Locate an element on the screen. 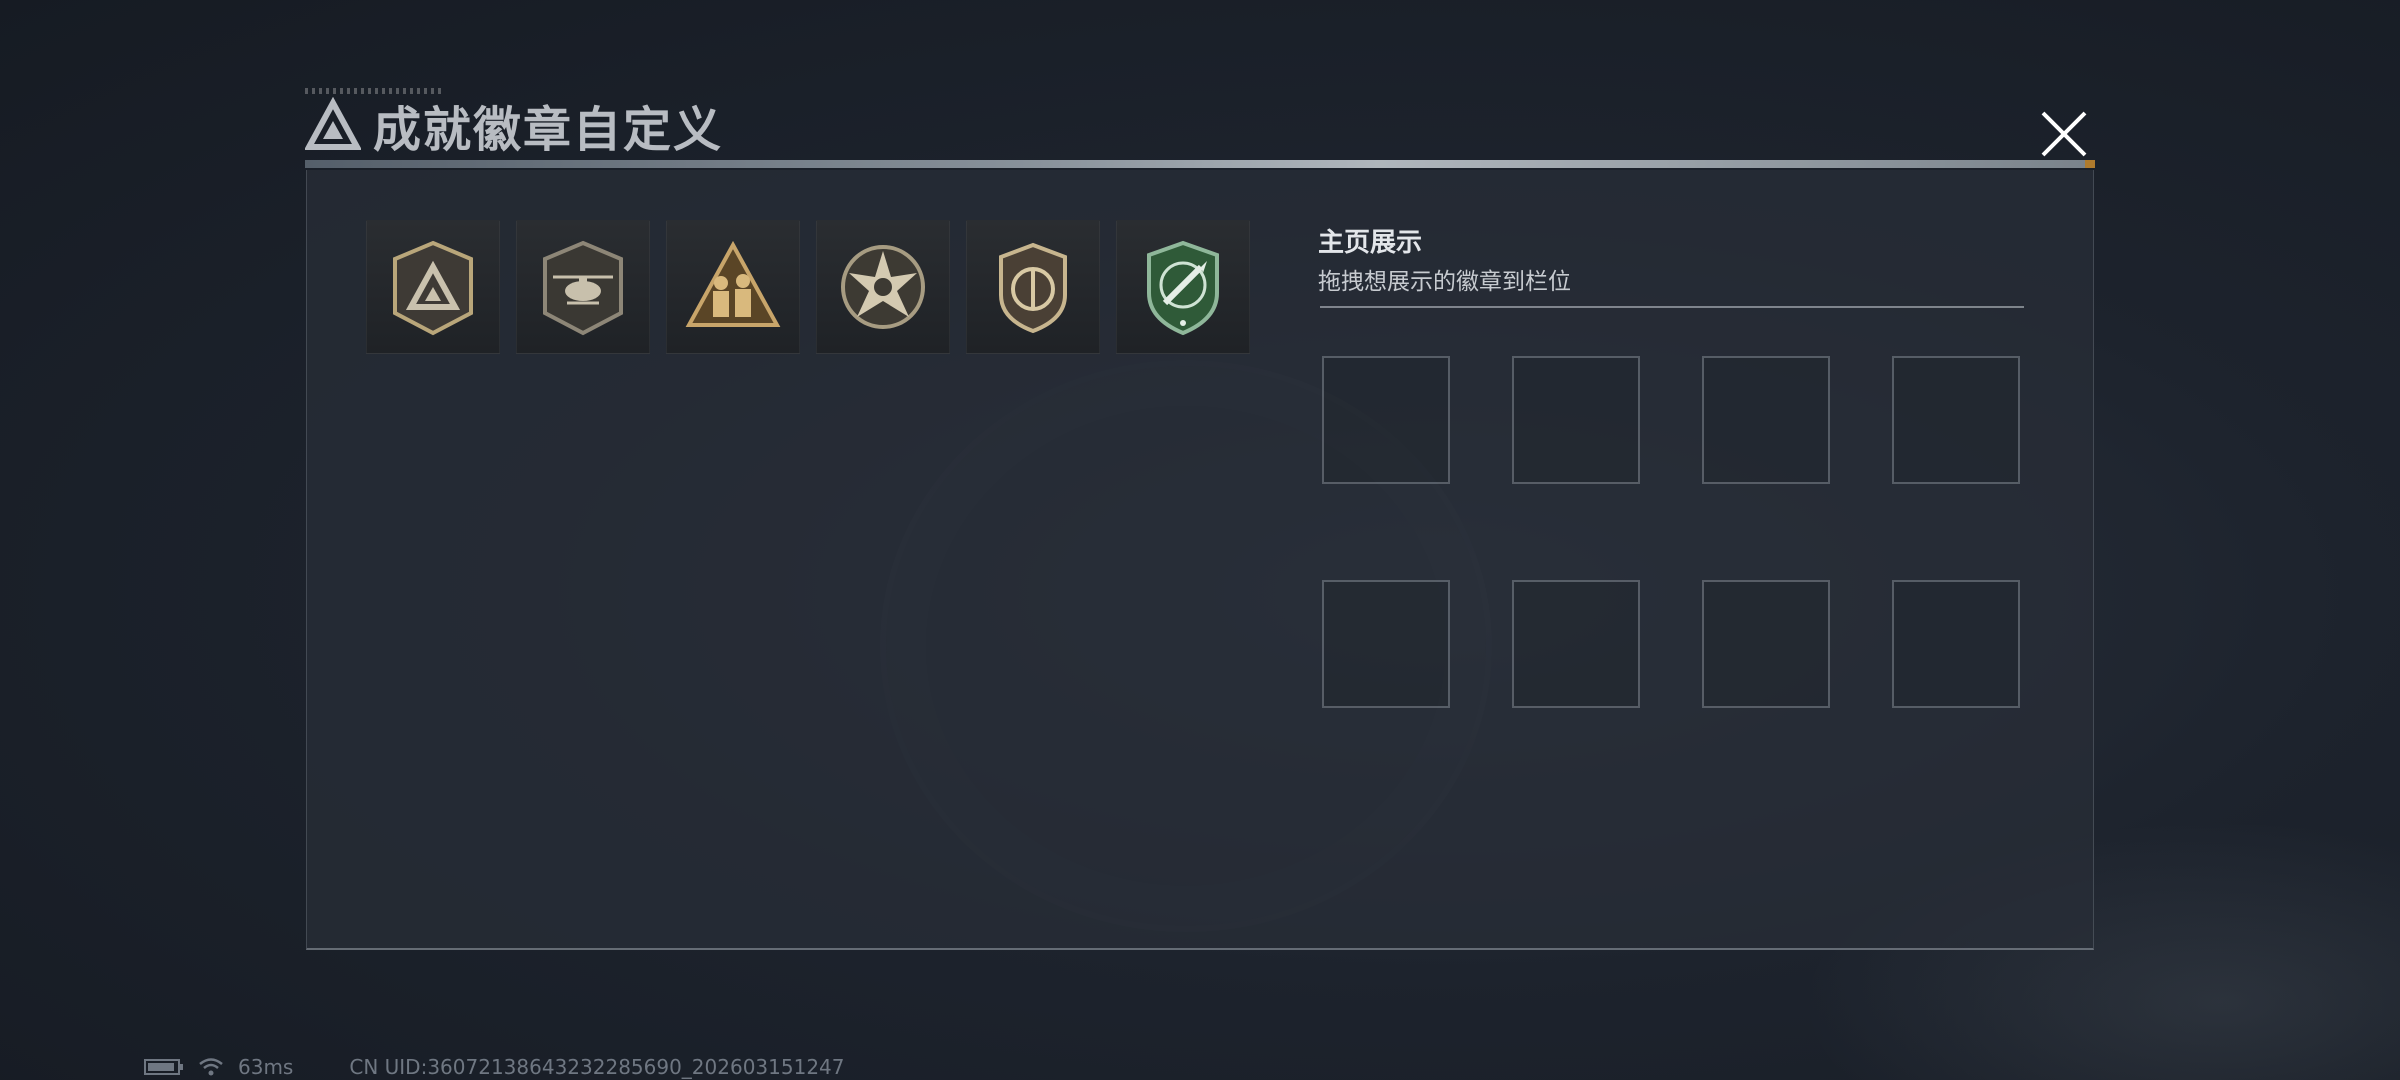 The image size is (2400, 1080). dialog-header: 成就徽章自定义 is located at coordinates (514, 125).